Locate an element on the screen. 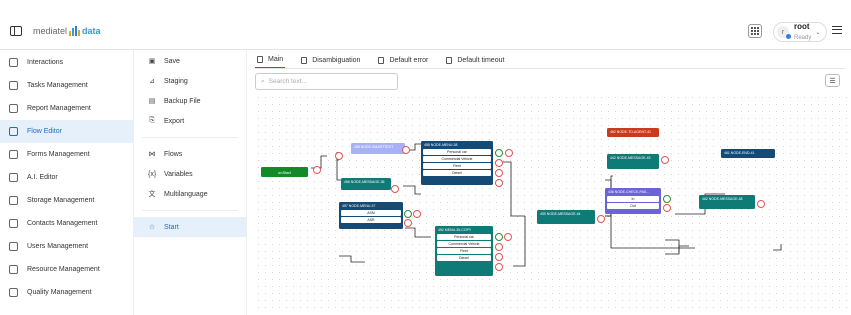 The image size is (851, 315). sidebar-toggle-icon is located at coordinates (16, 31).